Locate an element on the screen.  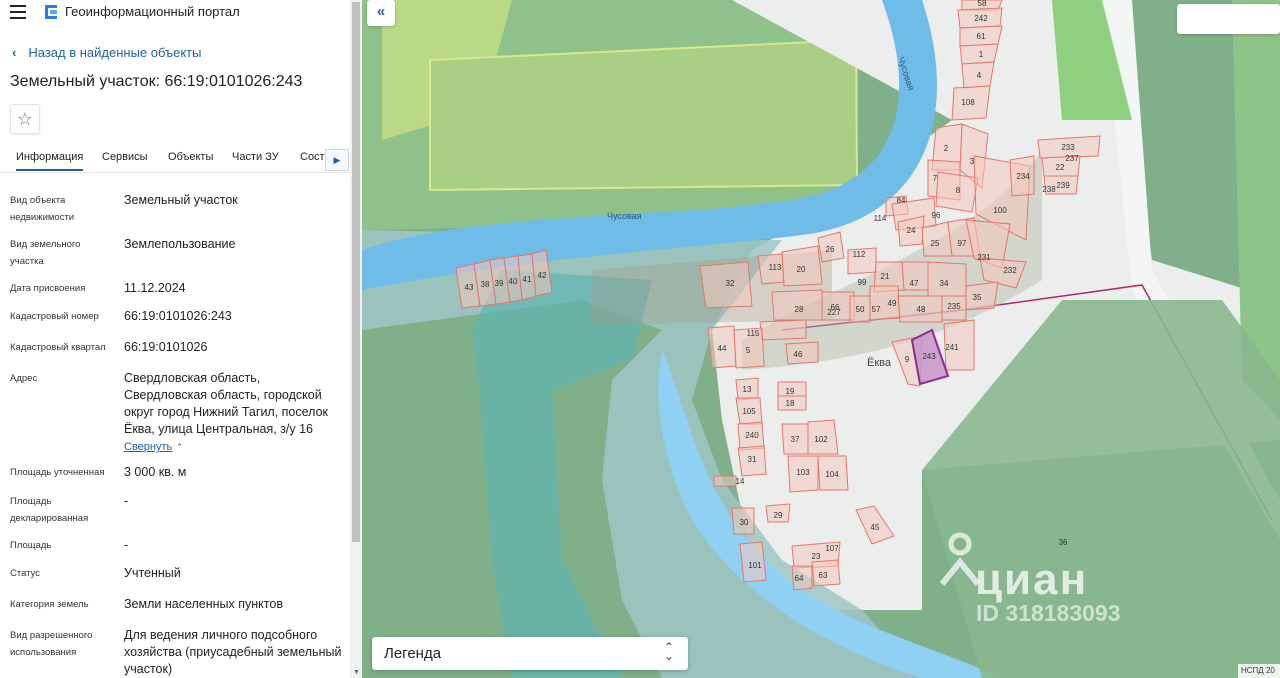
parcel-label: 242 is located at coordinates (981, 18).